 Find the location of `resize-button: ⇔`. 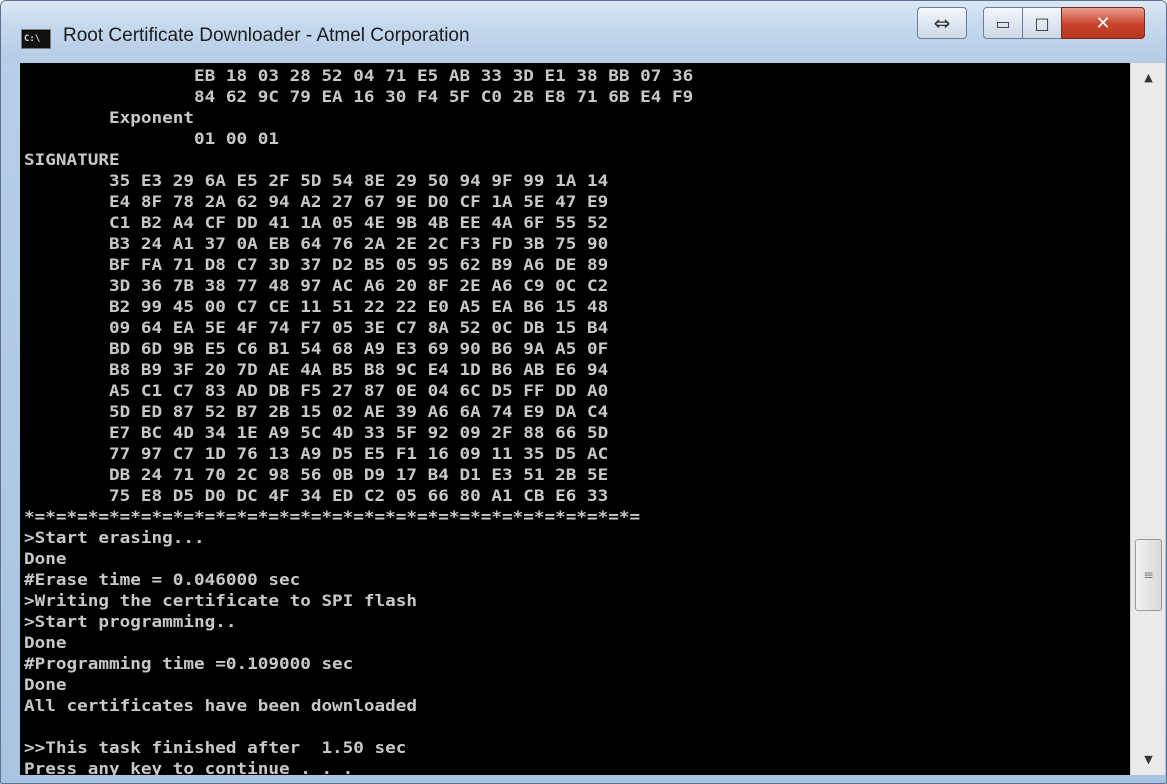

resize-button: ⇔ is located at coordinates (942, 23).